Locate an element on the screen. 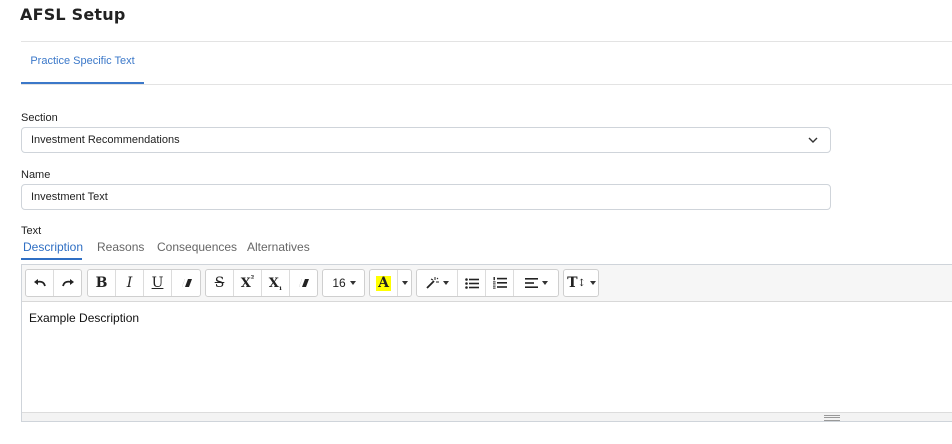 The height and width of the screenshot is (444, 952). align-dropdown is located at coordinates (536, 283).